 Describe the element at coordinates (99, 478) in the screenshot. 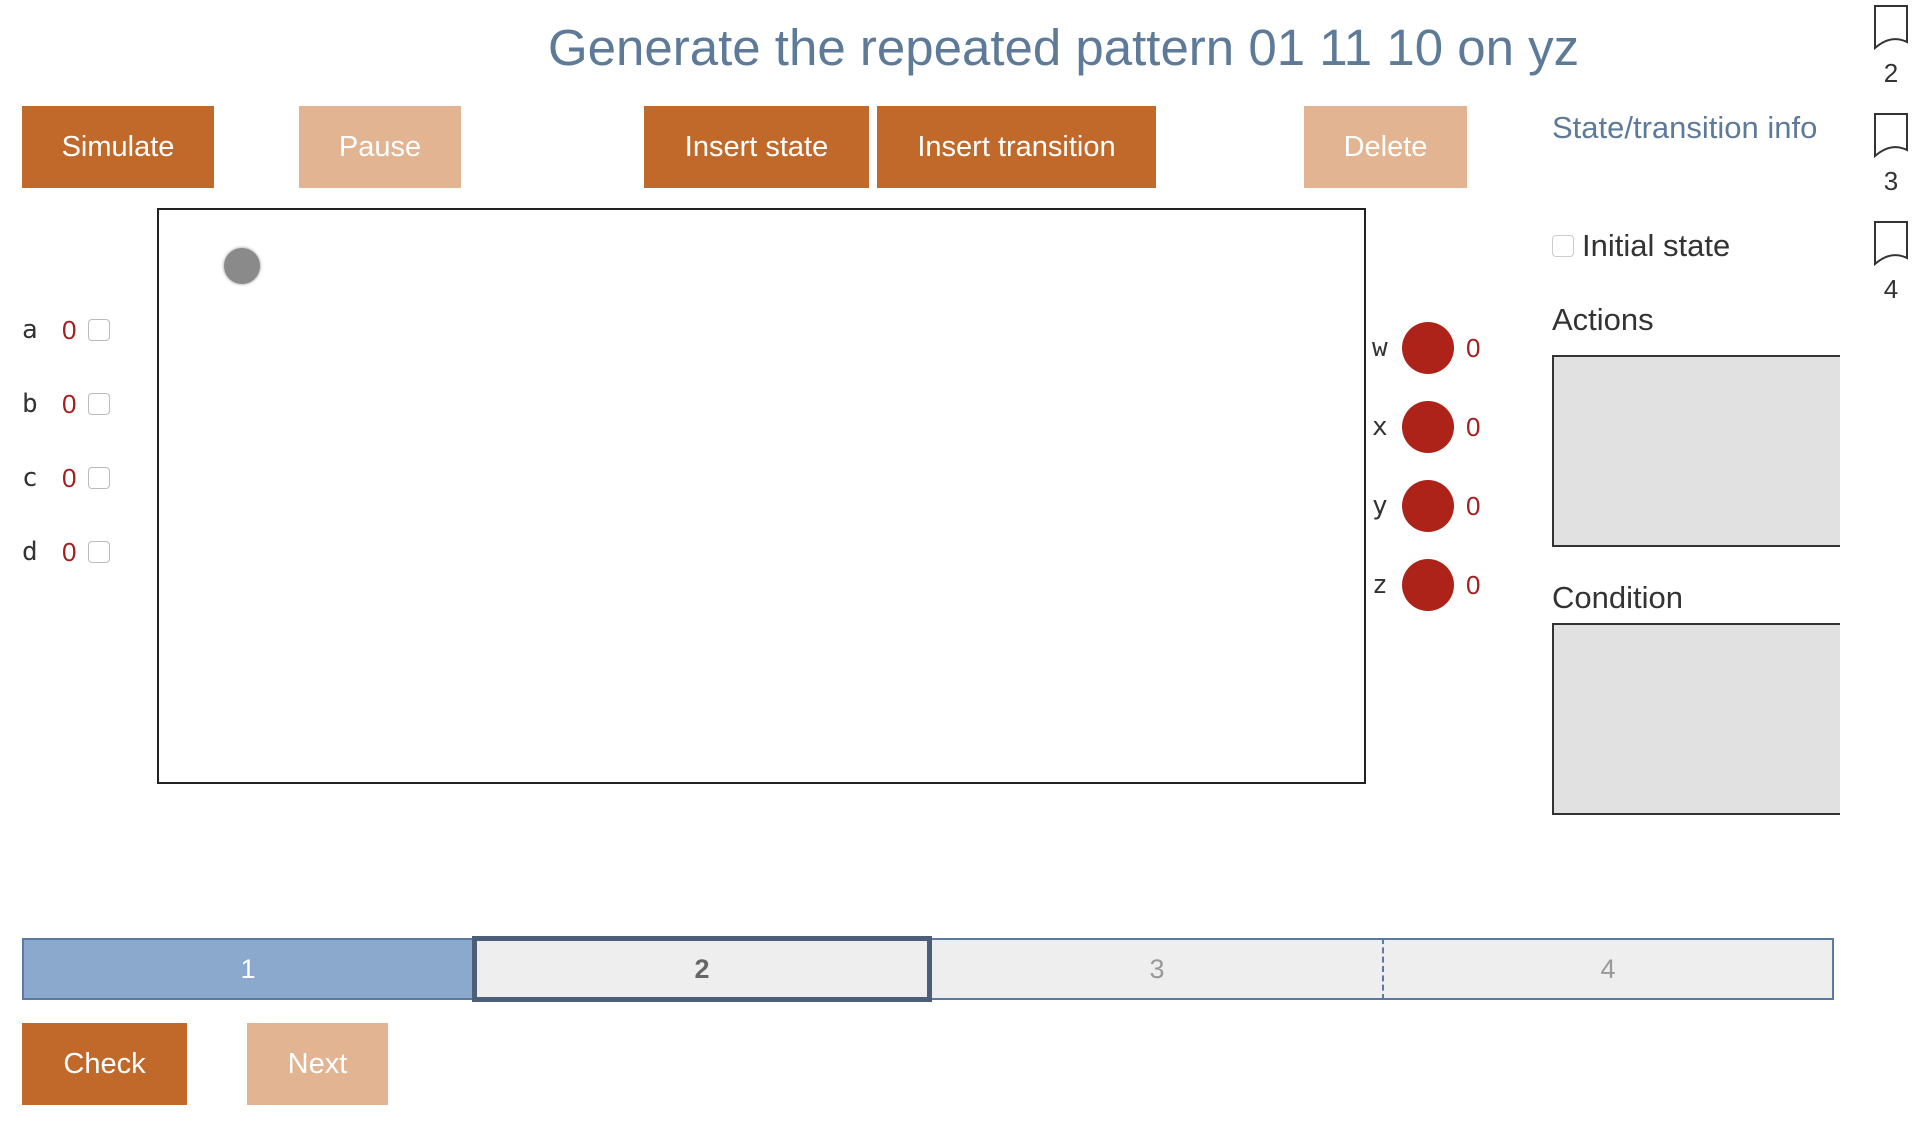

I see `input-checkbox-c` at that location.